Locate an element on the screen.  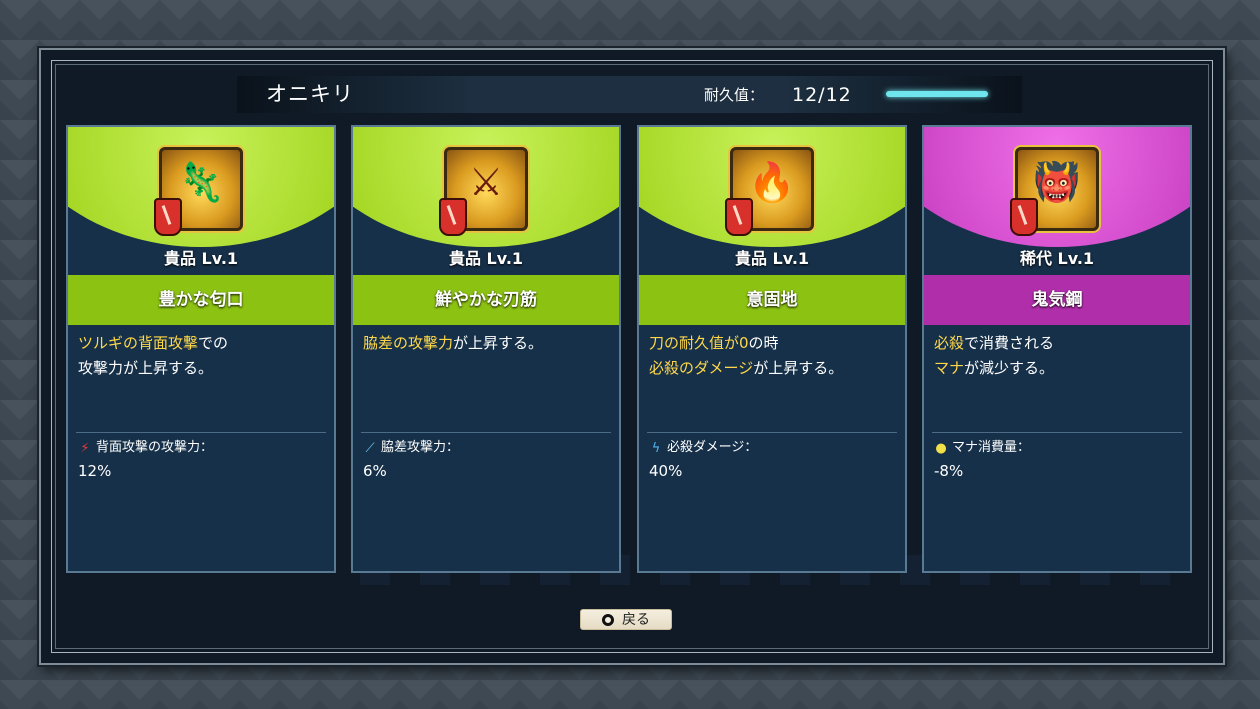
lizard-character-icon: 🦎 is located at coordinates (198, 191).